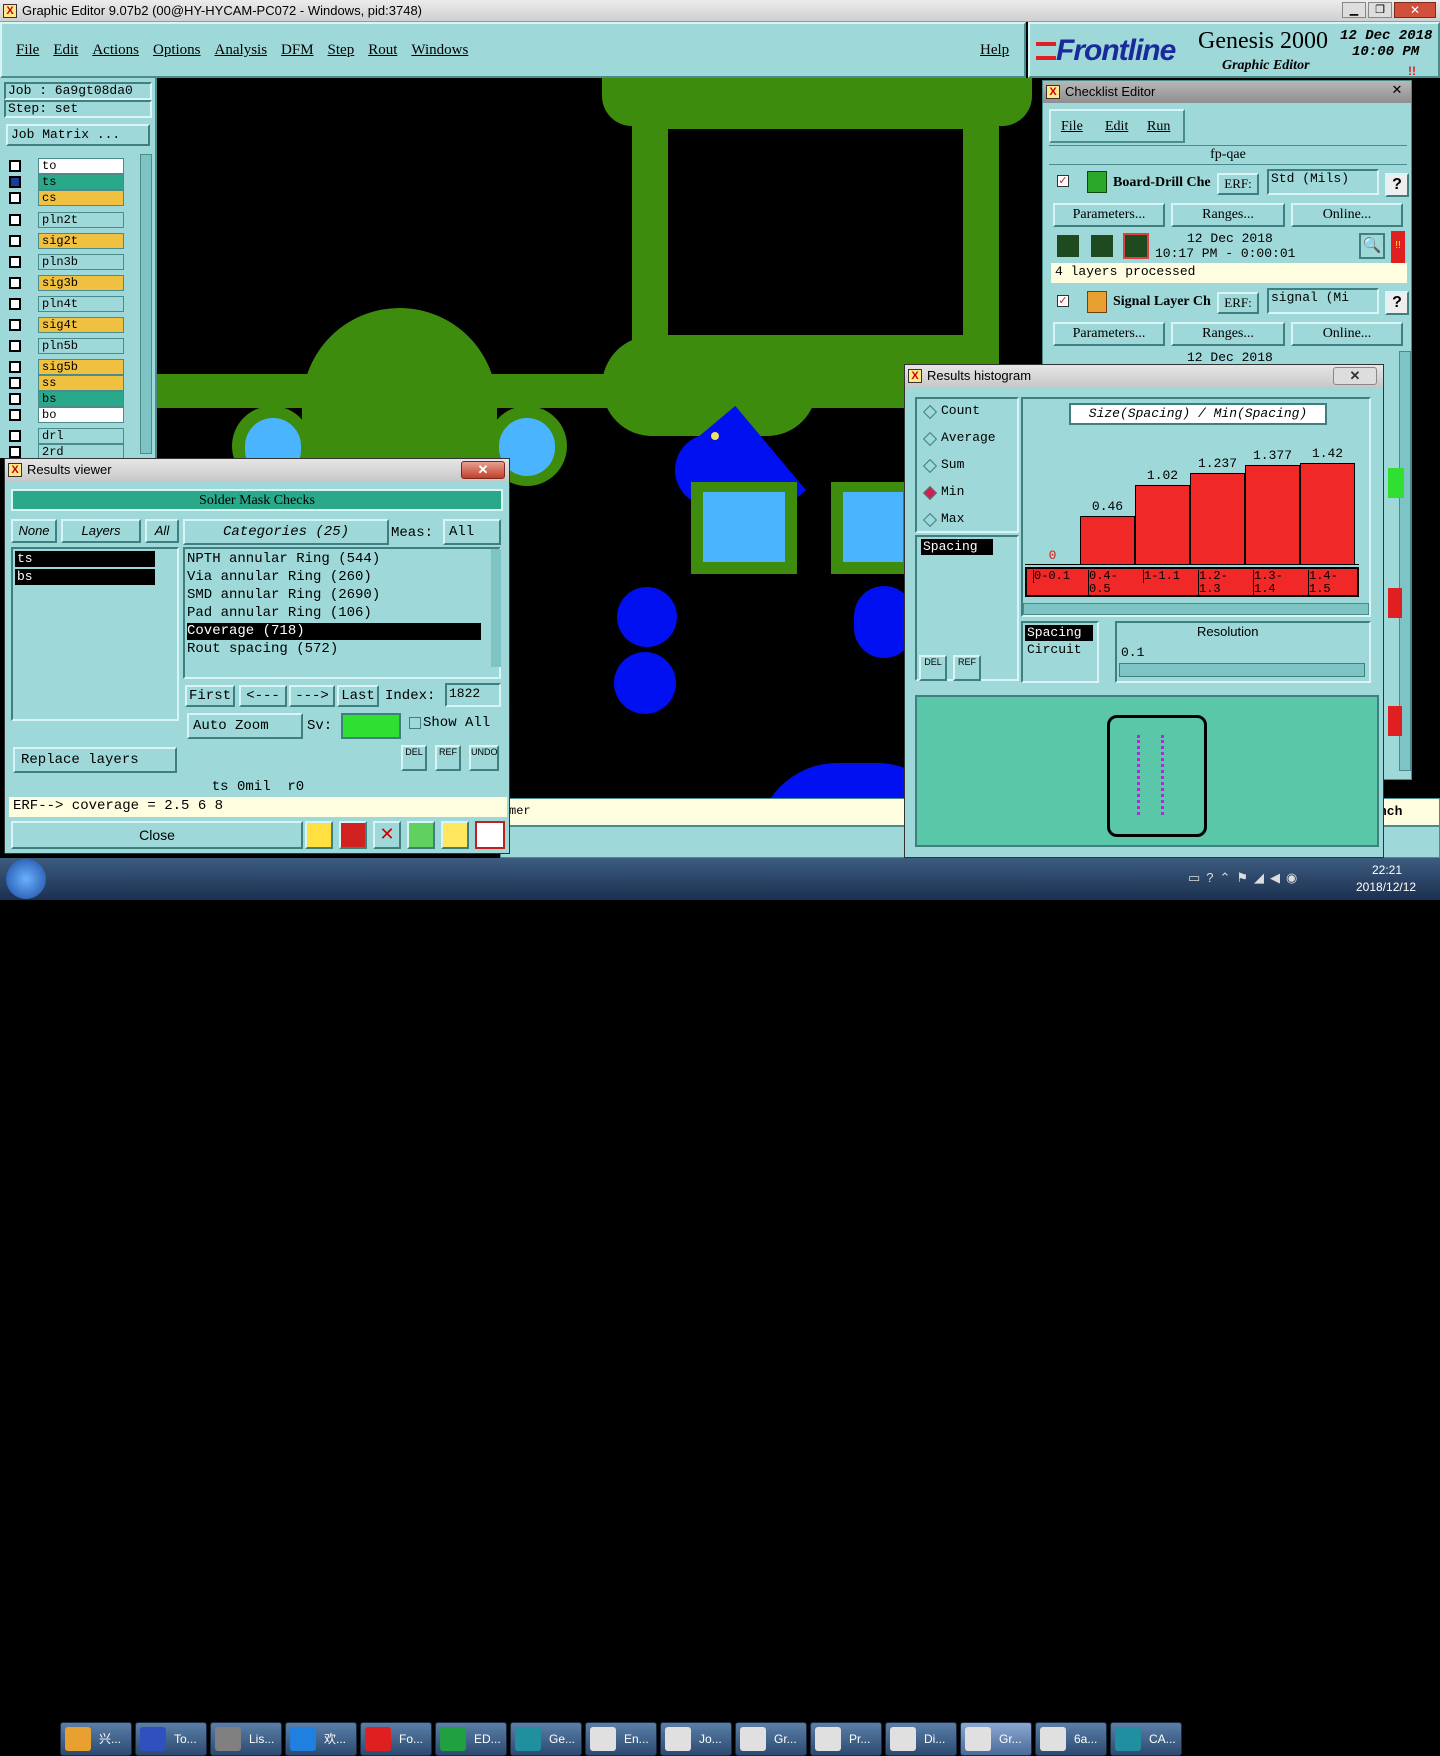 The height and width of the screenshot is (1756, 1440). Describe the element at coordinates (1415, 10) in the screenshot. I see `close-window-button: ✕` at that location.